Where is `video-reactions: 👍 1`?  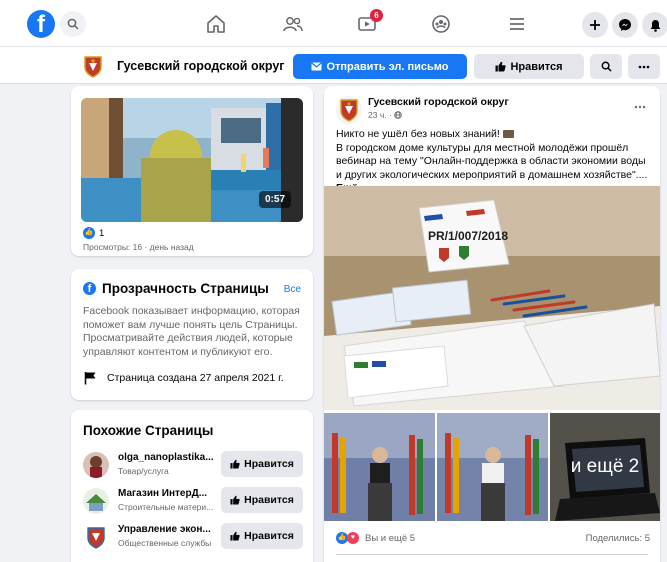
video-reactions: 👍 1 is located at coordinates (93, 233).